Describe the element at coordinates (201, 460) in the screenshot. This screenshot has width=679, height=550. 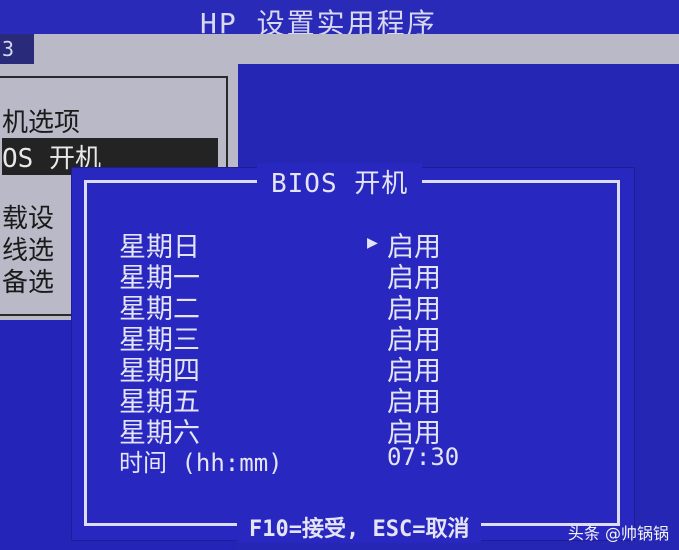
I see `row-label-time: 时间 (hh:mm)` at that location.